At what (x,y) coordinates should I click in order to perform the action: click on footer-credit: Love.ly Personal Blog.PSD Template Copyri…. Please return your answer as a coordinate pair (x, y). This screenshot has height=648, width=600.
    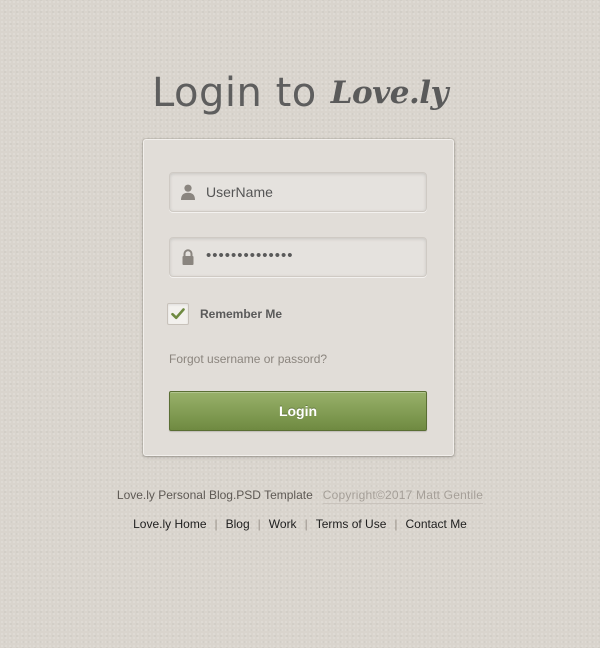
    Looking at the image, I should click on (300, 496).